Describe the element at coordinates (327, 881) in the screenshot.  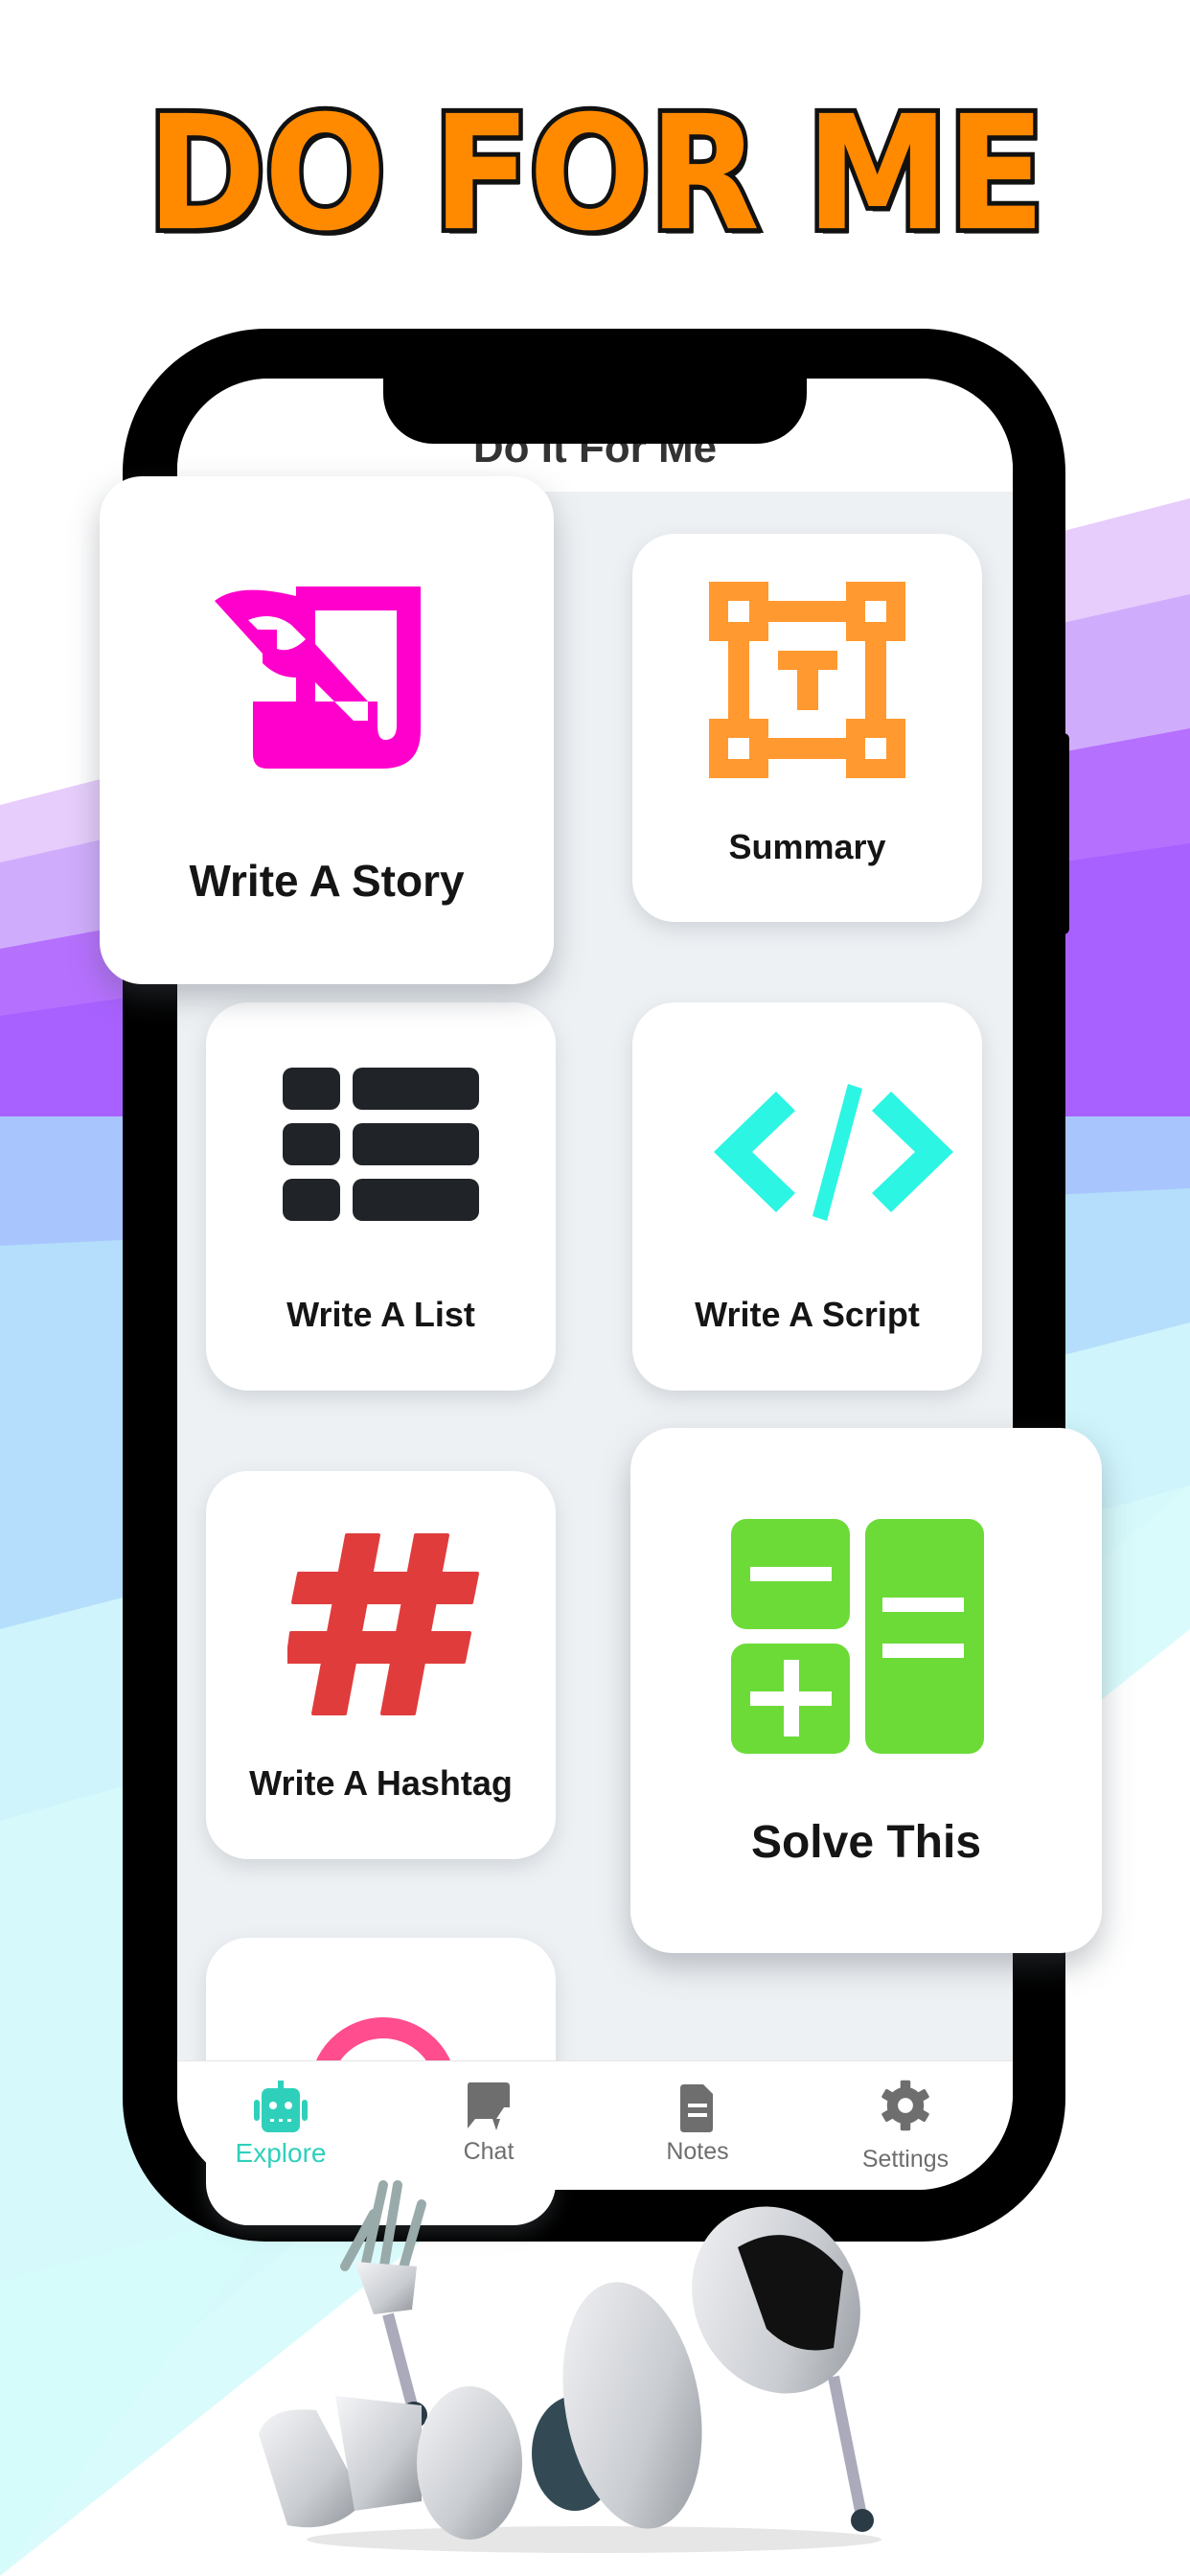
I see `card-label: Write A Story` at that location.